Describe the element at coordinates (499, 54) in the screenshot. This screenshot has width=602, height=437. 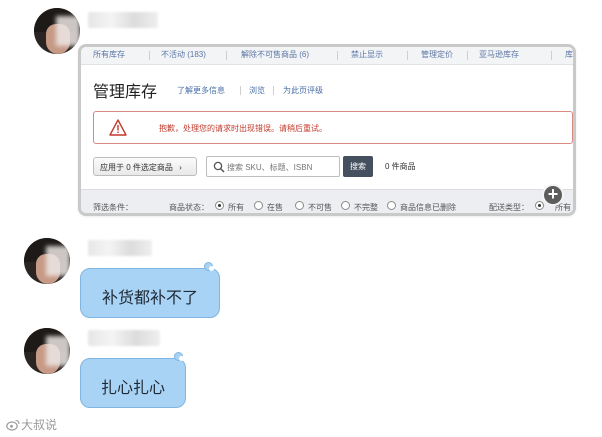
I see `tab-amazon-inventory: 亚马逊库存` at that location.